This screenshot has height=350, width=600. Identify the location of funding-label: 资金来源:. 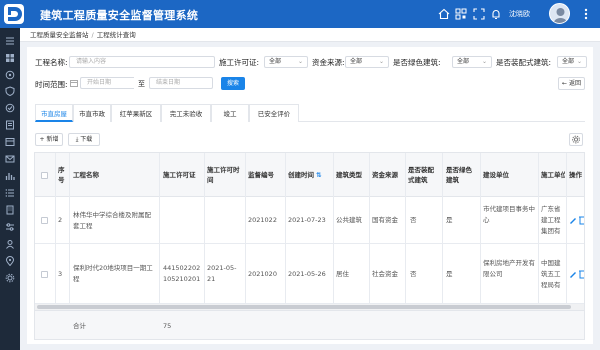
(328, 62).